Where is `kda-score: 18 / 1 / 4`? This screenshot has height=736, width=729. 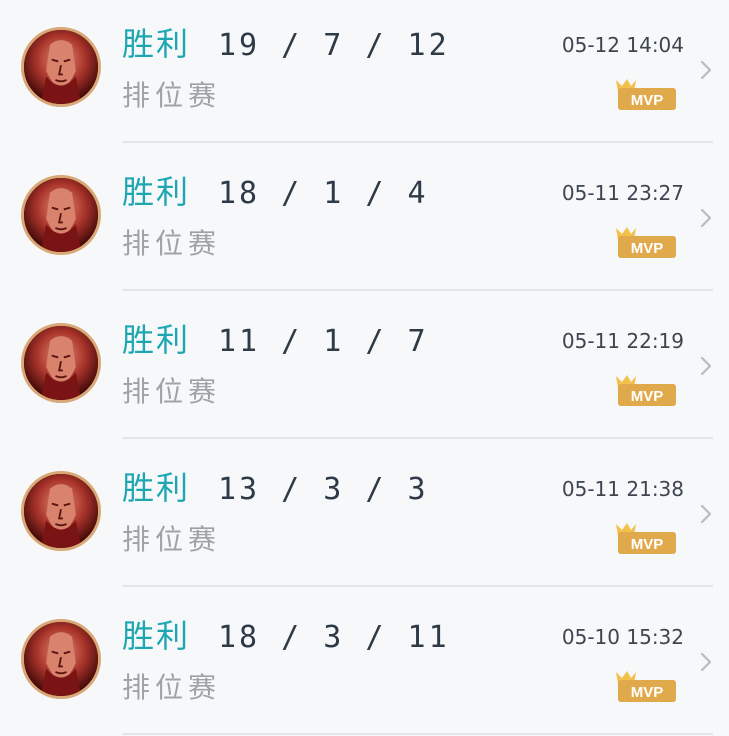 kda-score: 18 / 1 / 4 is located at coordinates (323, 193).